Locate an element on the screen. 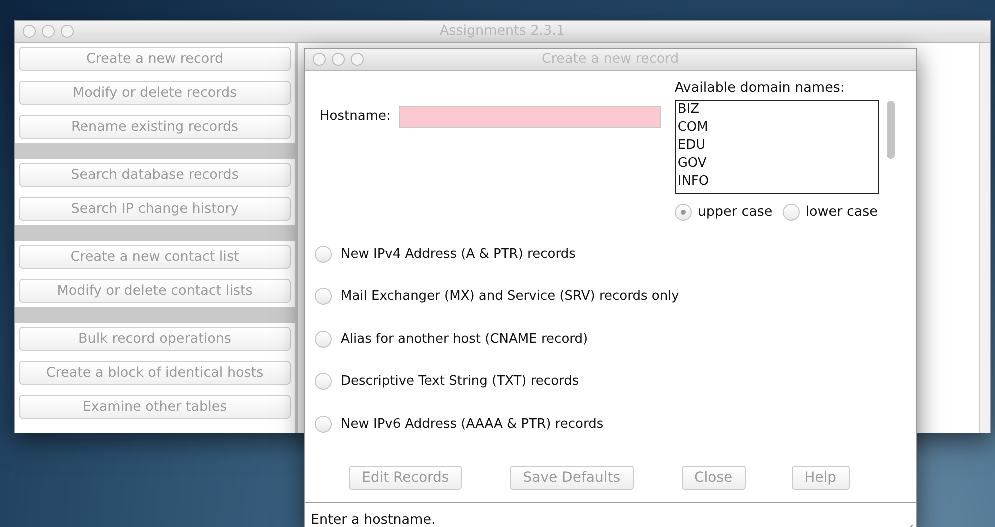 The width and height of the screenshot is (995, 527). scrollbar-thumb is located at coordinates (891, 130).